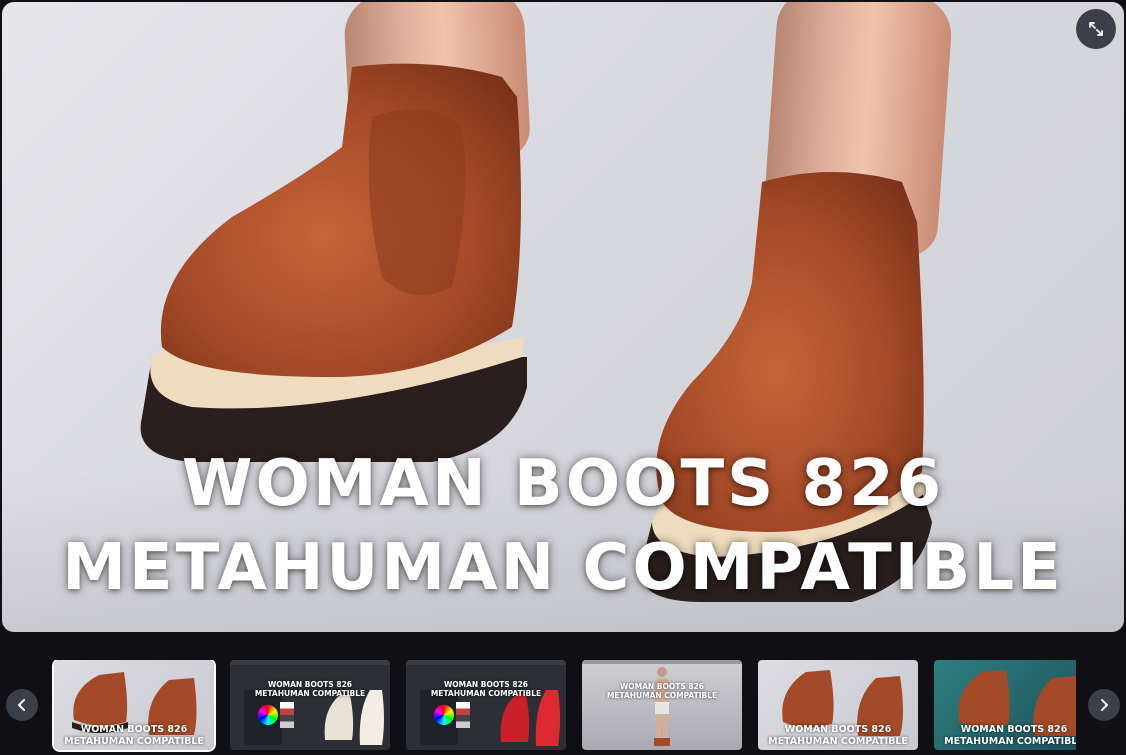 The image size is (1126, 755). Describe the element at coordinates (530, 718) in the screenshot. I see `thumbnail-red-boots-image` at that location.